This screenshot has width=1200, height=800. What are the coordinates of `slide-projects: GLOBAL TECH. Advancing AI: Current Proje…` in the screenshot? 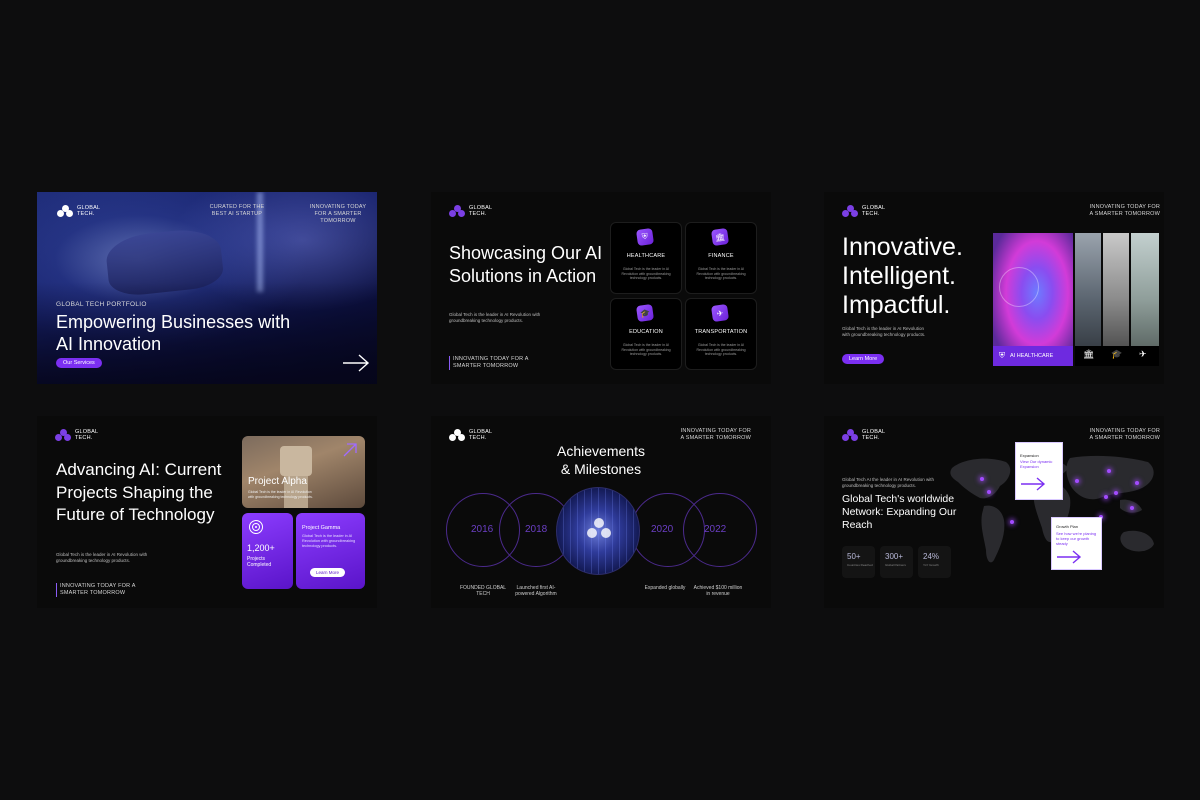 It's located at (207, 512).